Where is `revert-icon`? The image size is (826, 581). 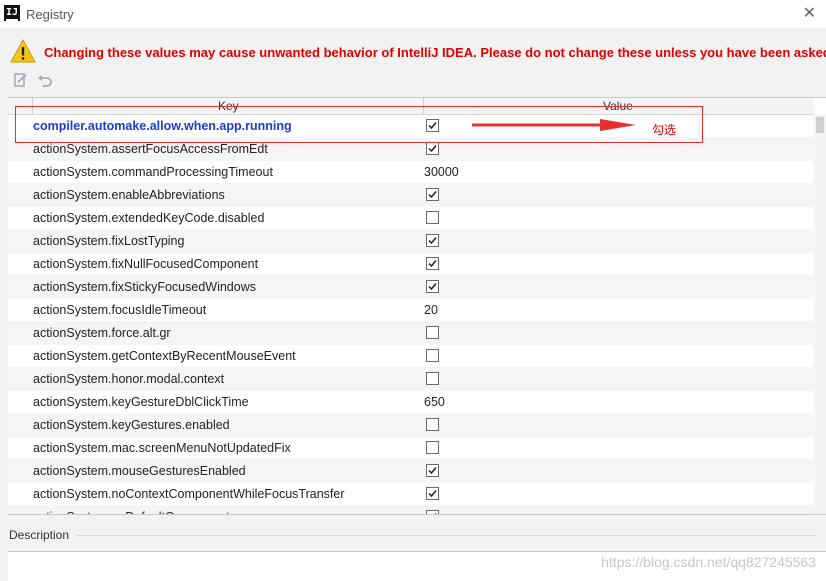
revert-icon is located at coordinates (45, 81).